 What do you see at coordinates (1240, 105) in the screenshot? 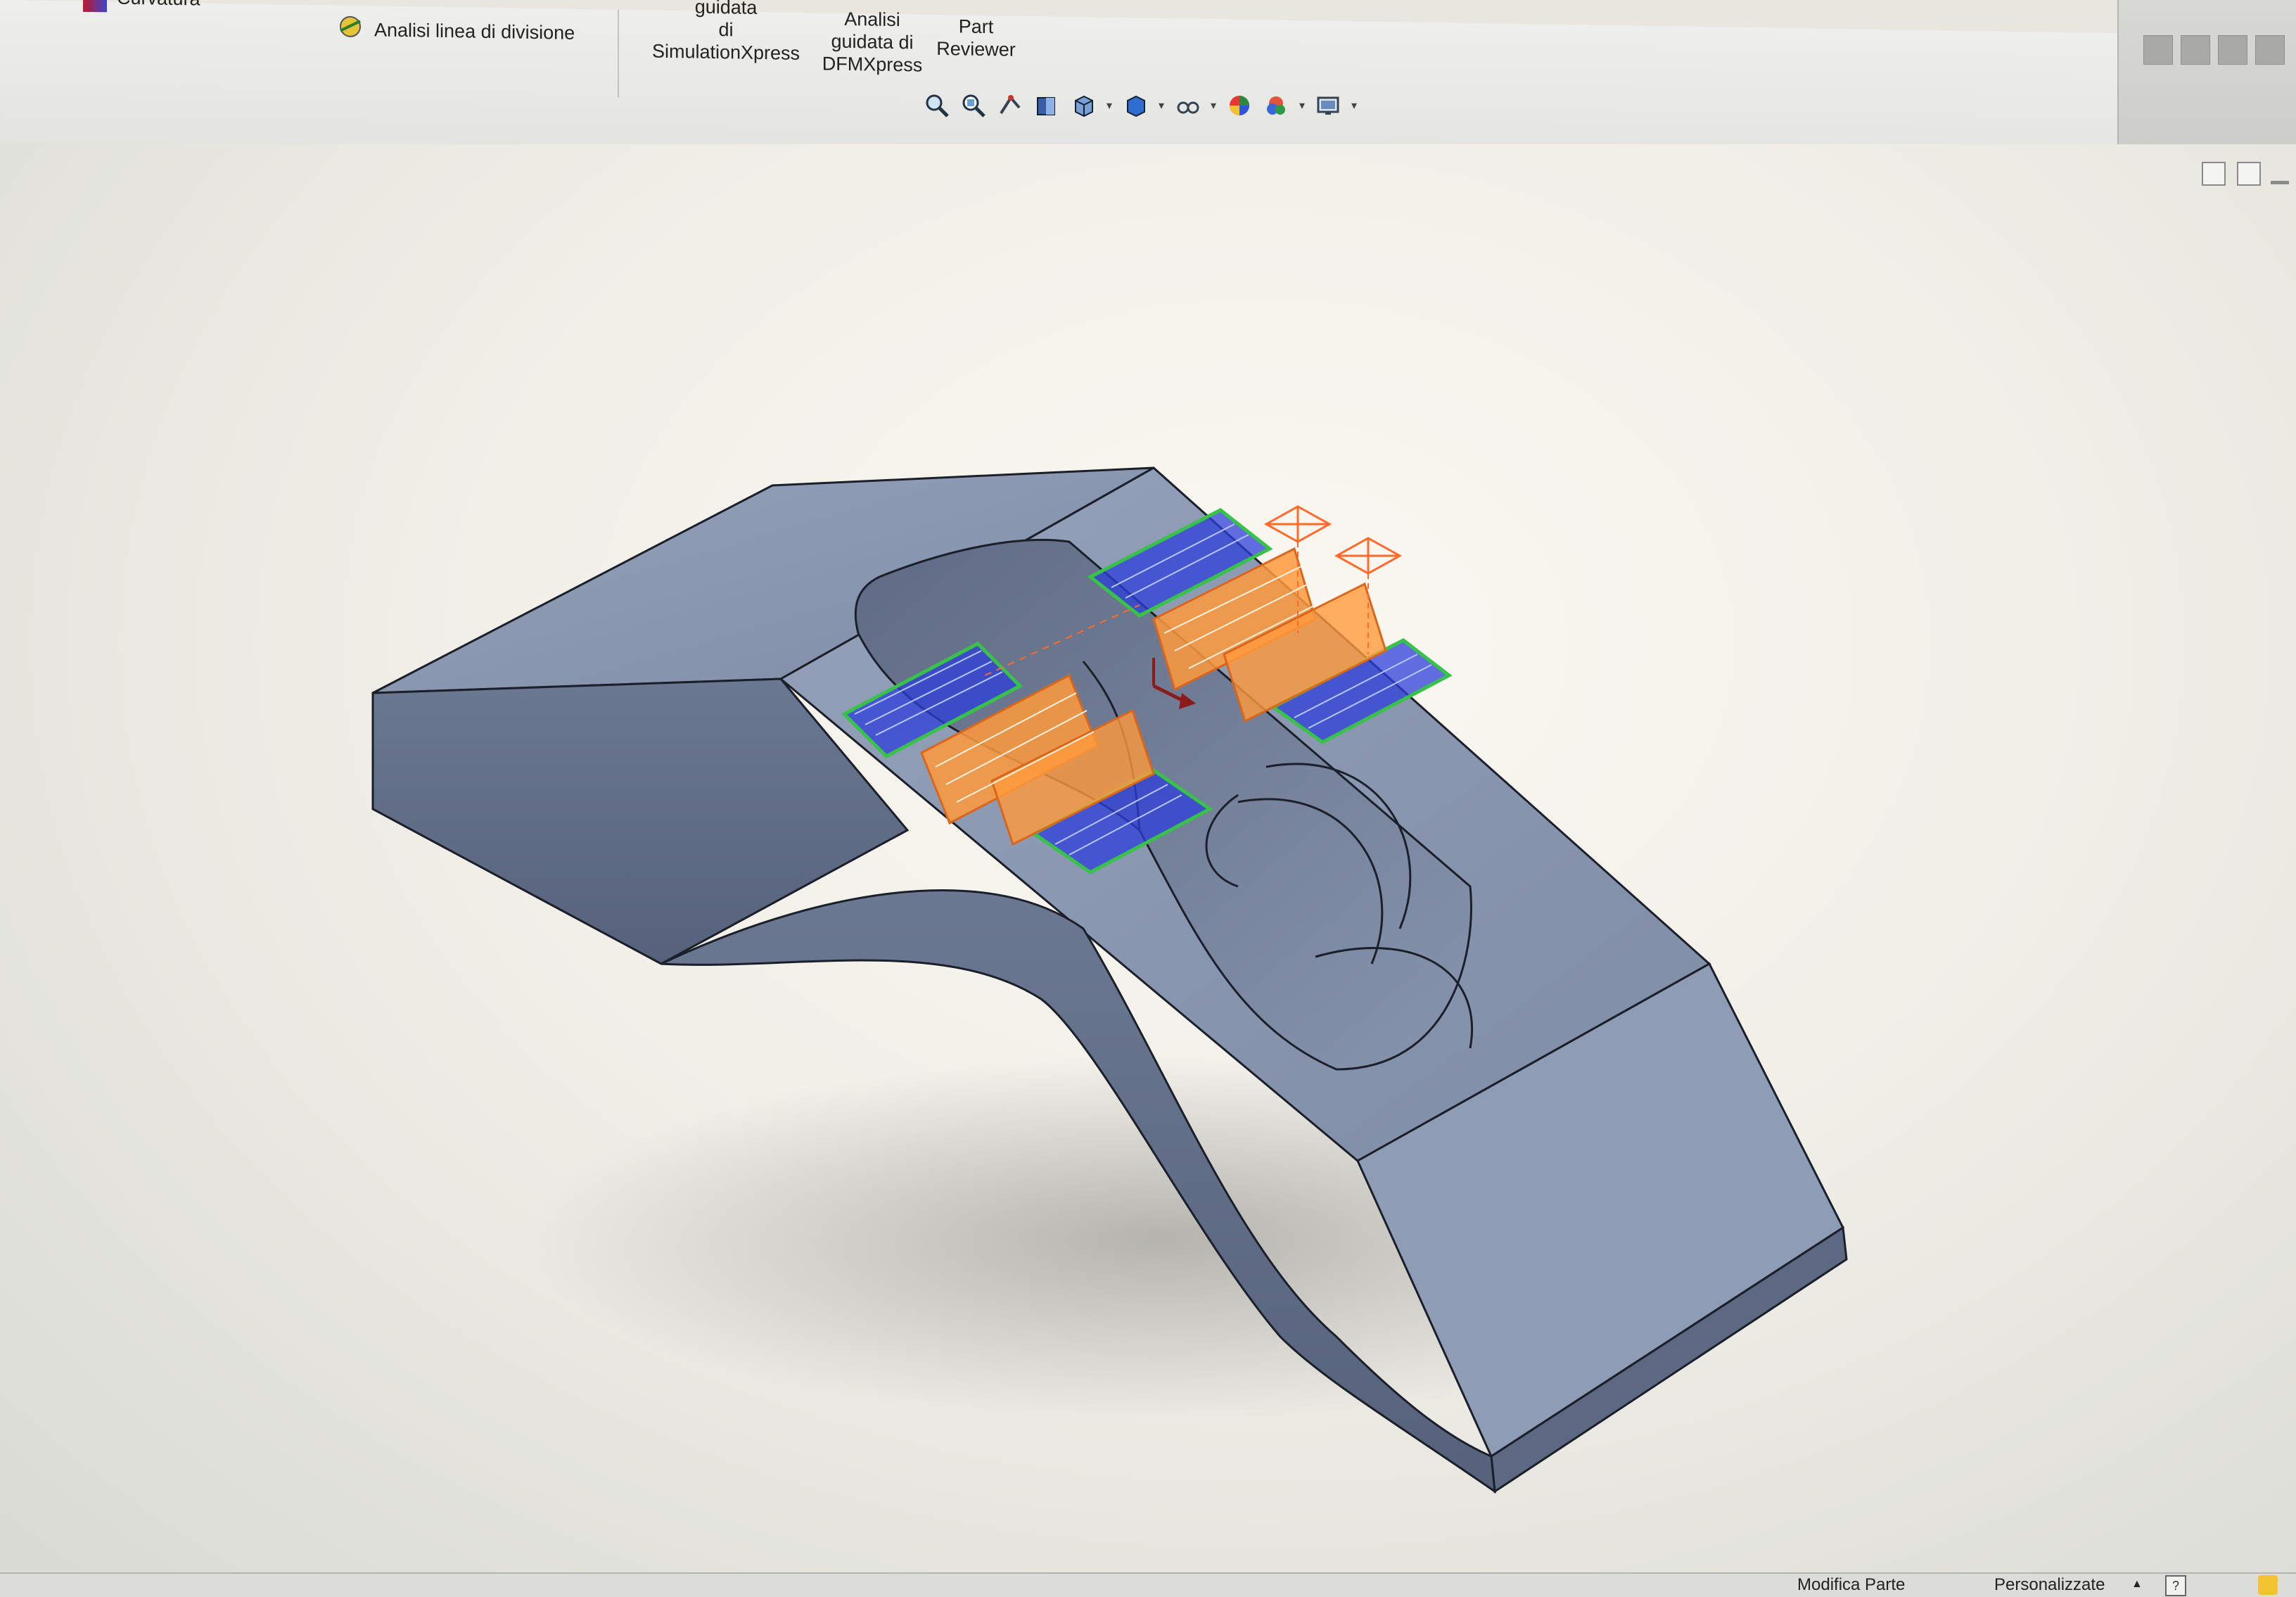
I see `edit-appearance-icon` at bounding box center [1240, 105].